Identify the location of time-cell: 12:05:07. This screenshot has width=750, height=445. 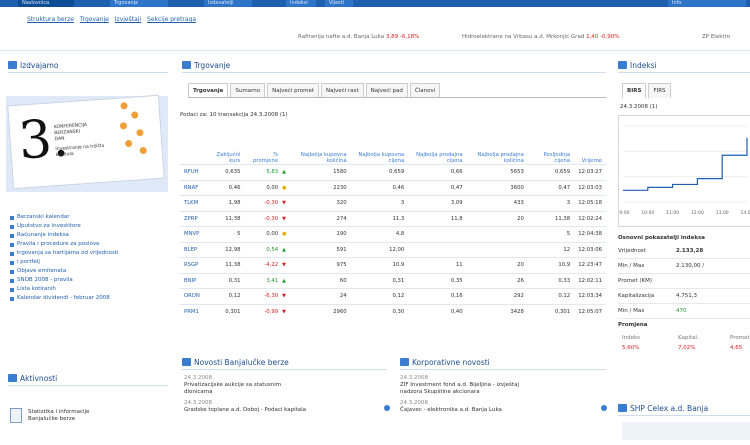
(590, 311).